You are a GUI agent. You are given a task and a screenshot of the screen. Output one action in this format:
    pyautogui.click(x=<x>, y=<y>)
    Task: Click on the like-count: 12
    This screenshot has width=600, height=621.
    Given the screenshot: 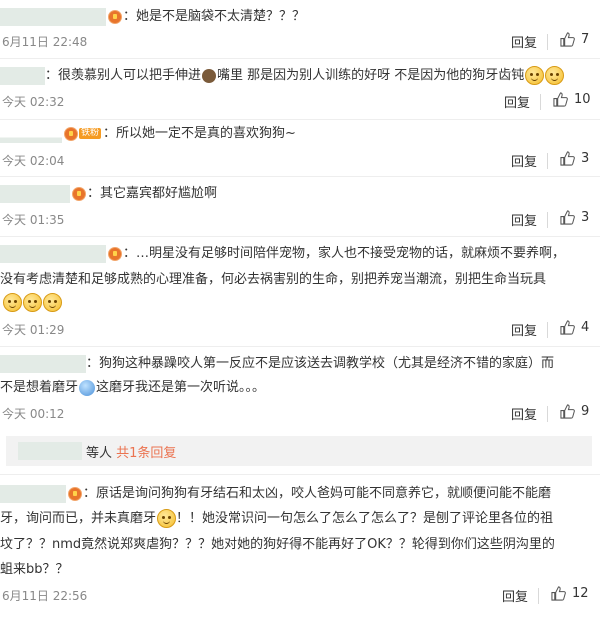 What is the action you would take?
    pyautogui.click(x=580, y=593)
    